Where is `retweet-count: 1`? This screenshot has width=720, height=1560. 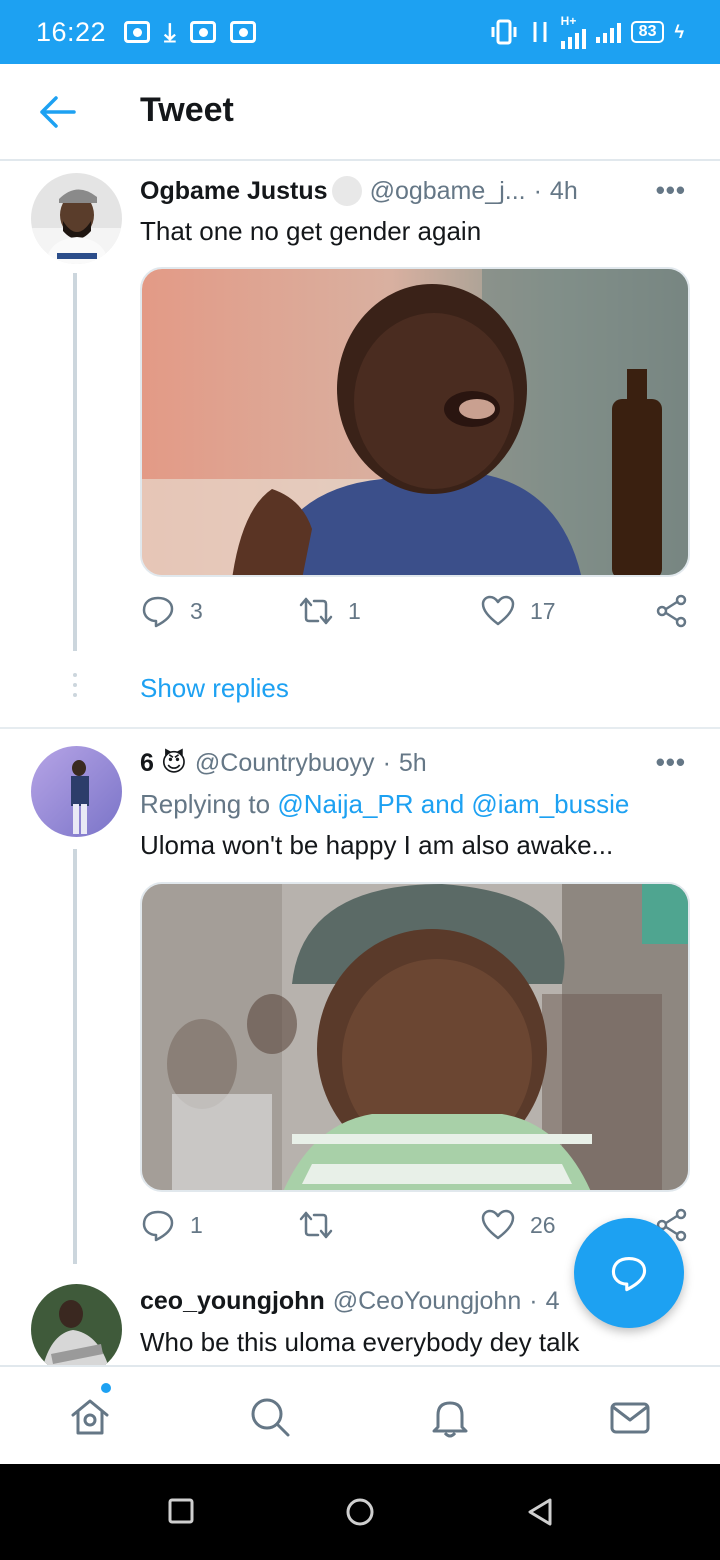 retweet-count: 1 is located at coordinates (354, 610).